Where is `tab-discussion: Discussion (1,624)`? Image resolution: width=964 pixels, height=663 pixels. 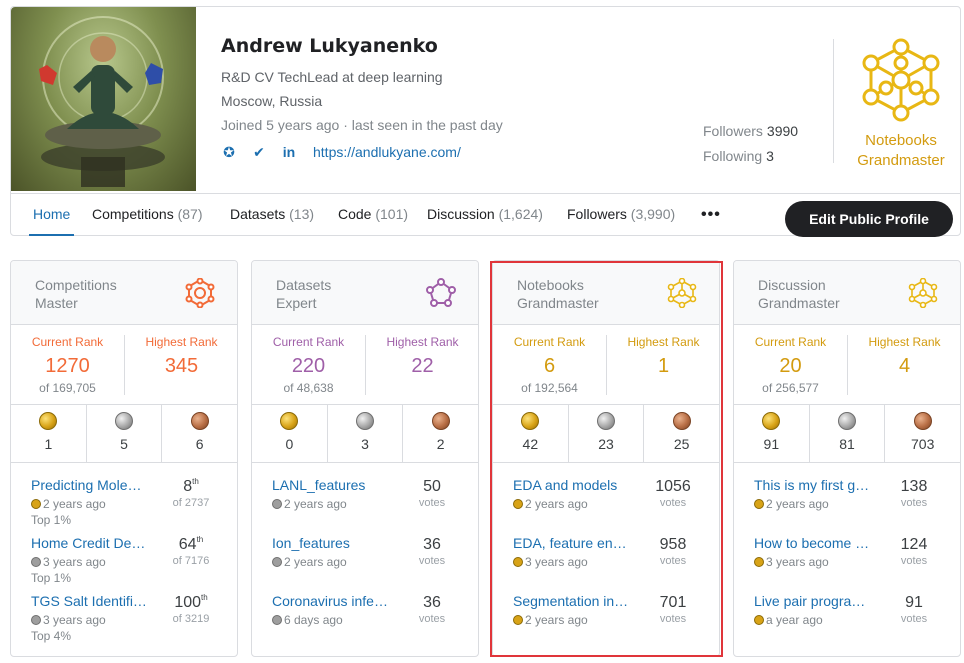
tab-discussion: Discussion (1,624) is located at coordinates (485, 215).